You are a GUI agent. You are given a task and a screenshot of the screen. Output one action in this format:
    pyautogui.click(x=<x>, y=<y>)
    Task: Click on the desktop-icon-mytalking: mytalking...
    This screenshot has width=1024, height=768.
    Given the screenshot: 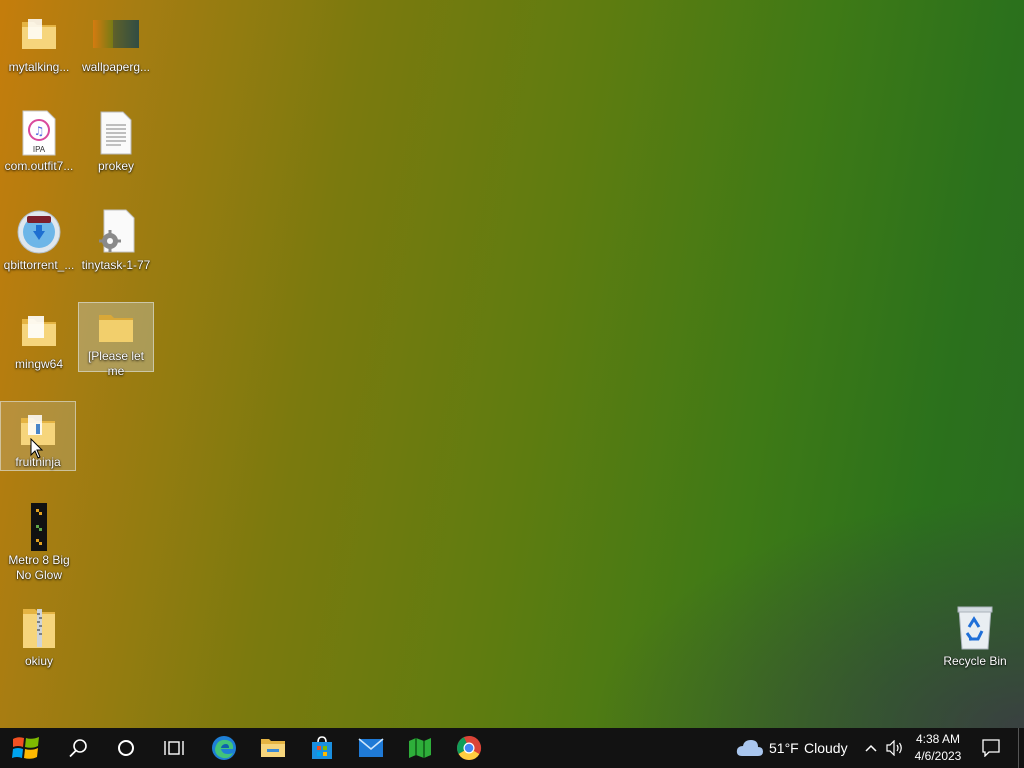 What is the action you would take?
    pyautogui.click(x=39, y=40)
    